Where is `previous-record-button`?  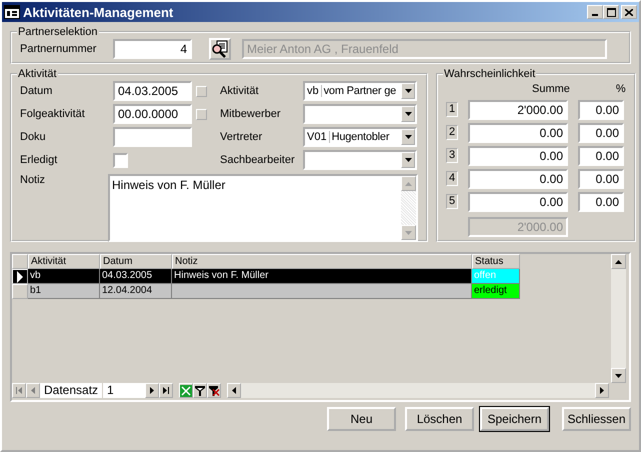
previous-record-button is located at coordinates (33, 390).